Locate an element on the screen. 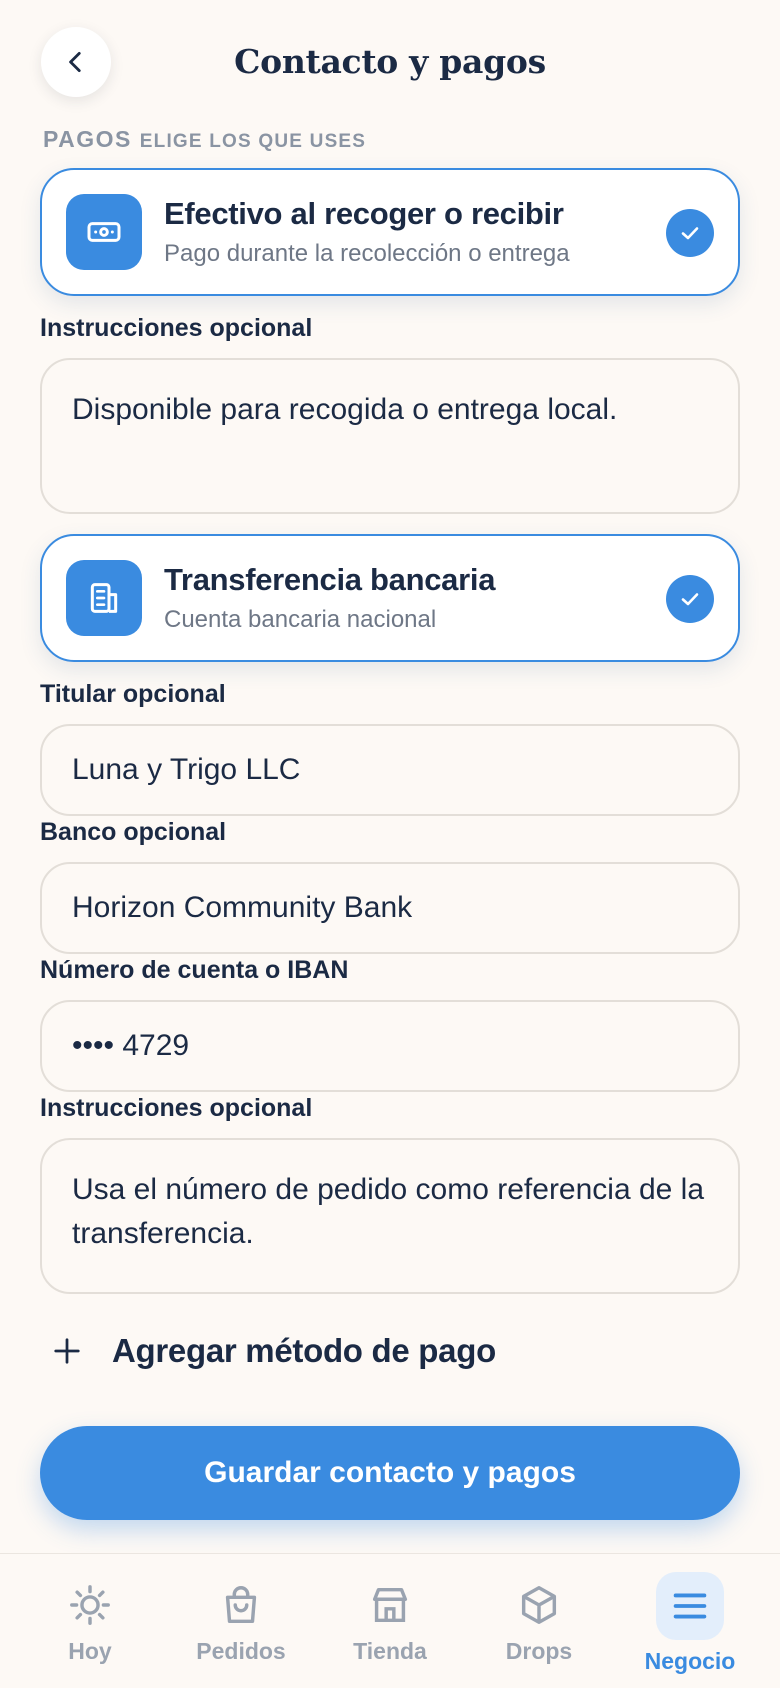 This screenshot has width=780, height=1688. nav-label: Tienda is located at coordinates (390, 1651).